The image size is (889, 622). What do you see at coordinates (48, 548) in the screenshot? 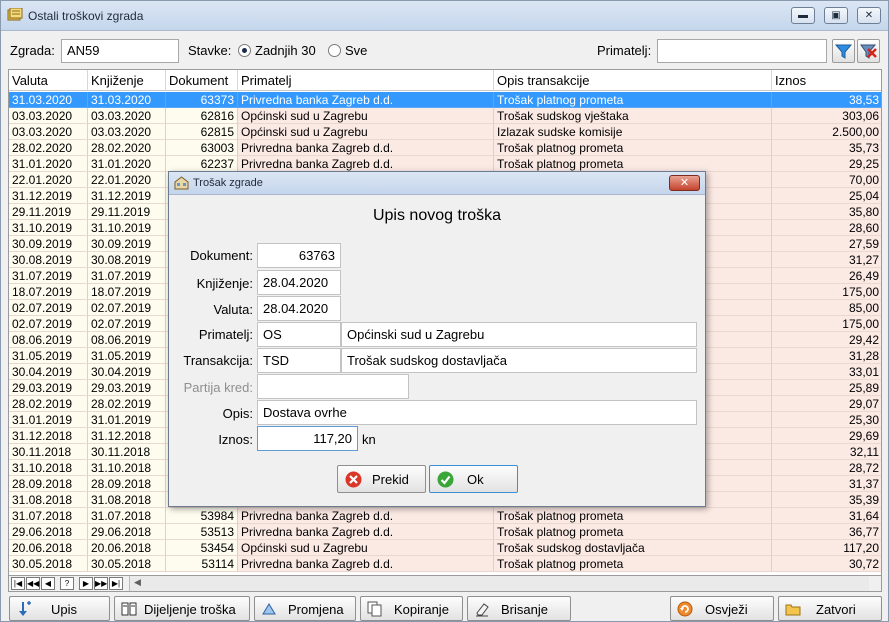
I see `cell-valuta: 20.06.2018` at bounding box center [48, 548].